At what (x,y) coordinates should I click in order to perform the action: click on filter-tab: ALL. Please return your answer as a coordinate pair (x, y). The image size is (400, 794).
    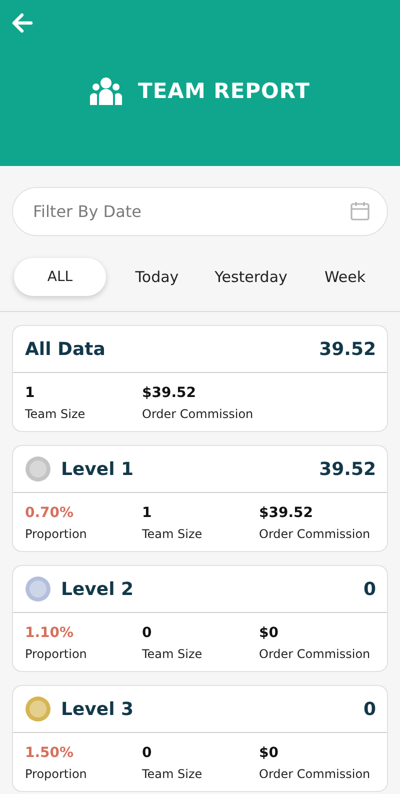
    Looking at the image, I should click on (60, 277).